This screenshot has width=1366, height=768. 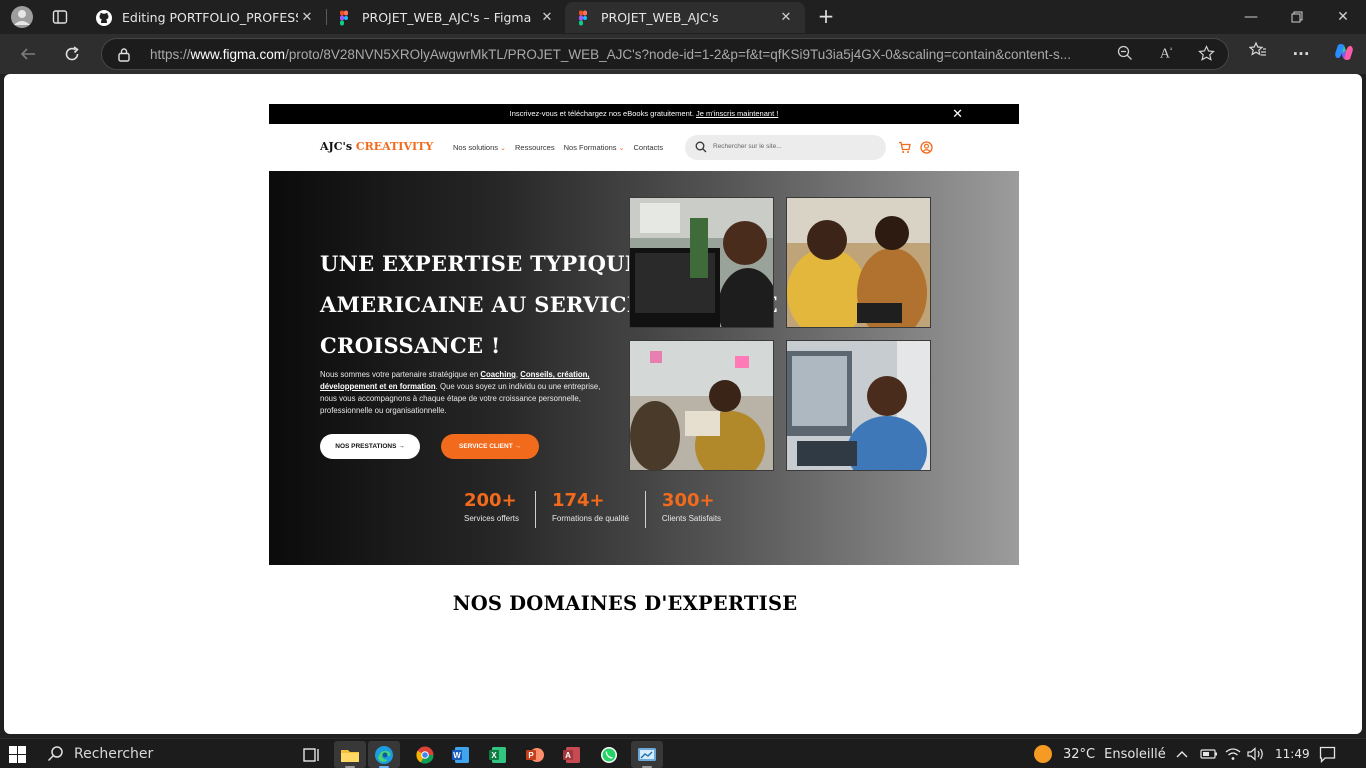 What do you see at coordinates (124, 54) in the screenshot?
I see `lock-icon` at bounding box center [124, 54].